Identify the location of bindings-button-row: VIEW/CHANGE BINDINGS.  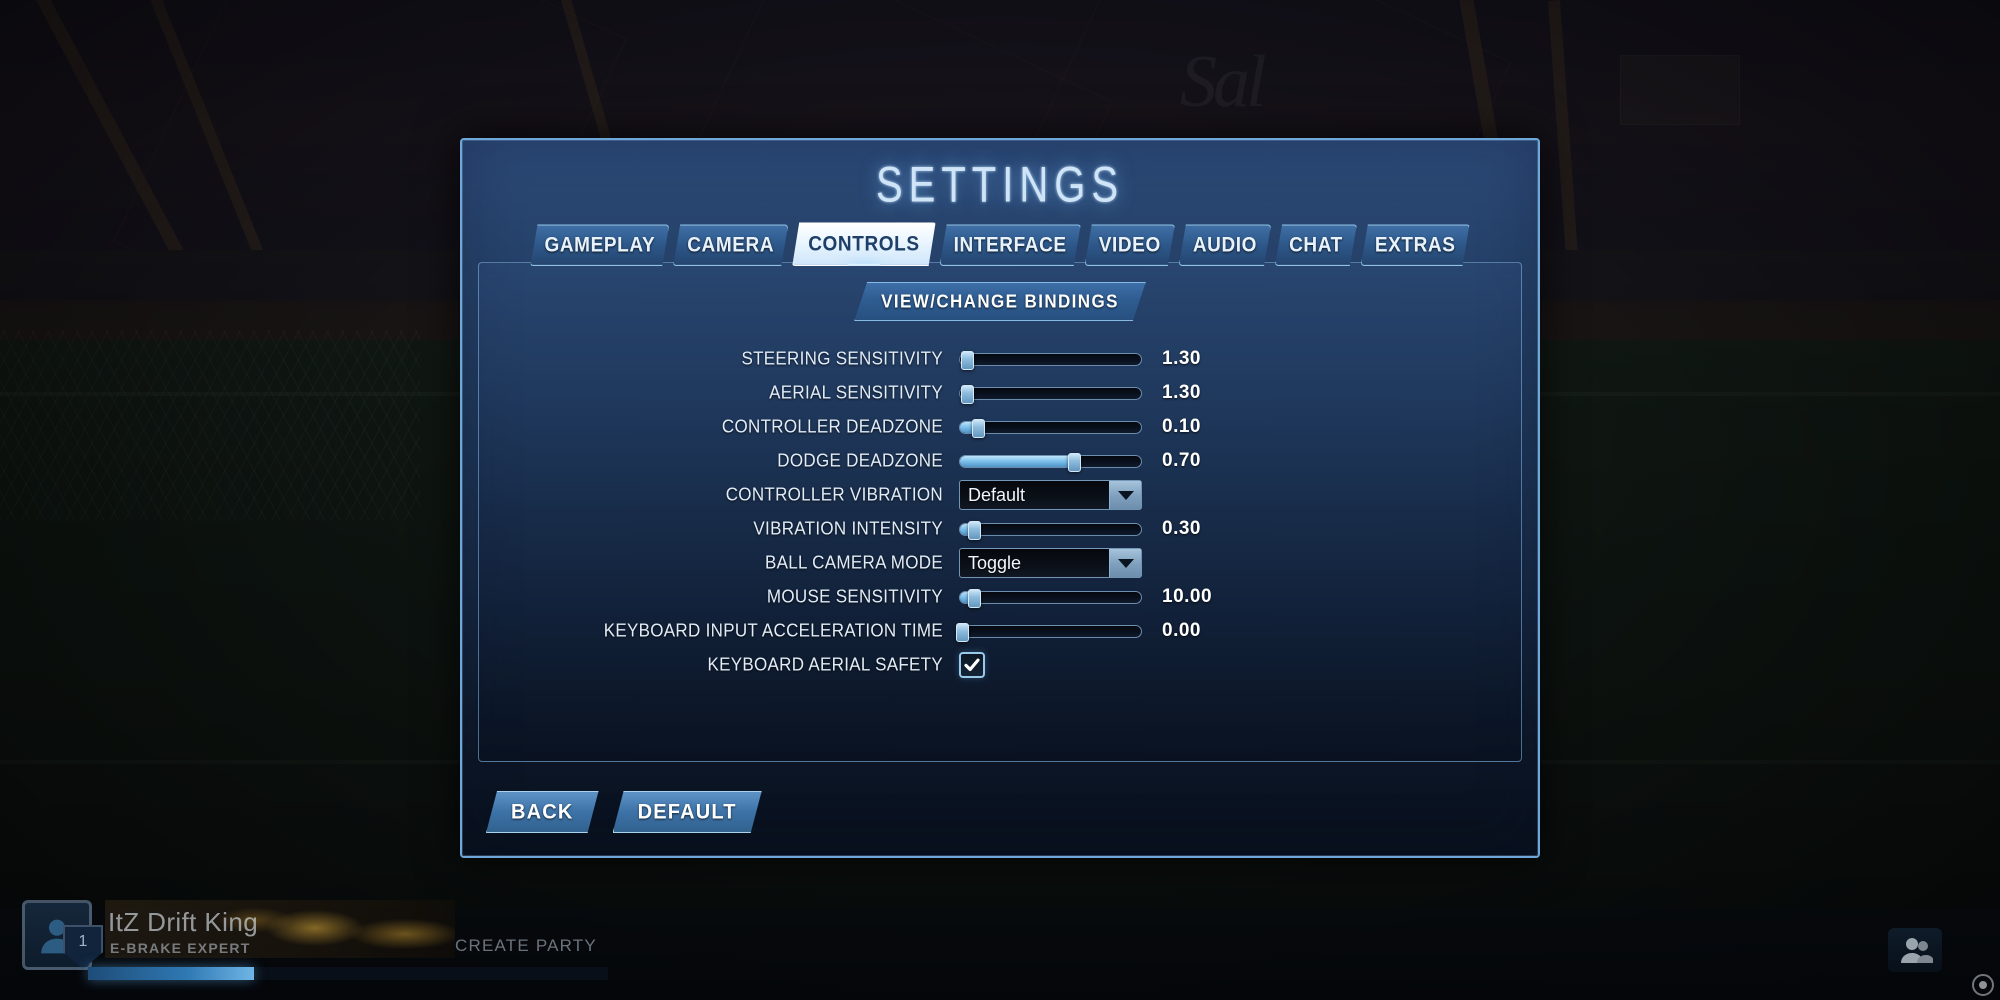
(1000, 301).